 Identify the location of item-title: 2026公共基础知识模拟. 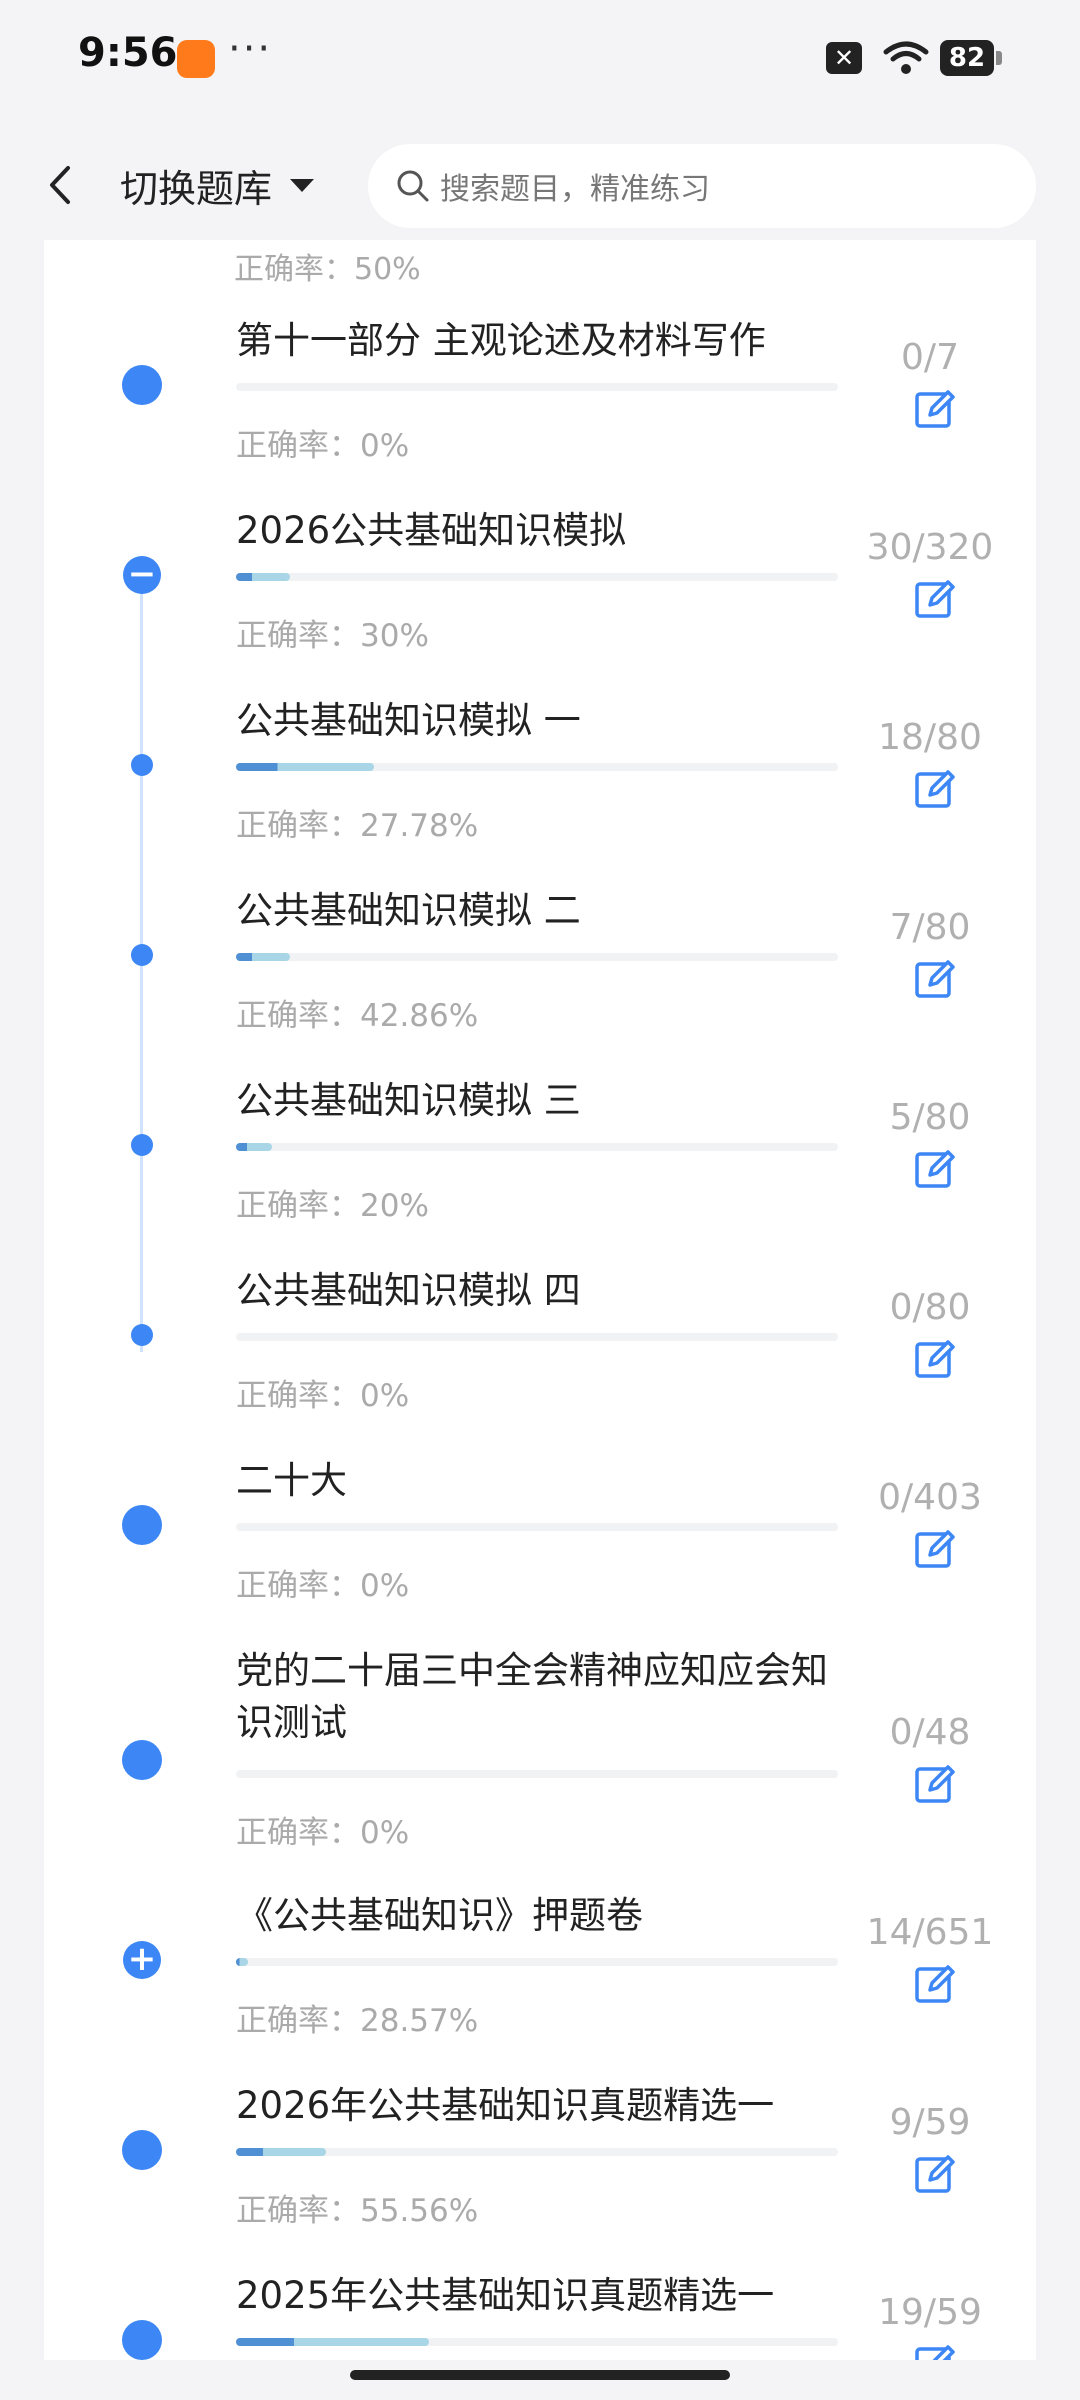
(431, 530).